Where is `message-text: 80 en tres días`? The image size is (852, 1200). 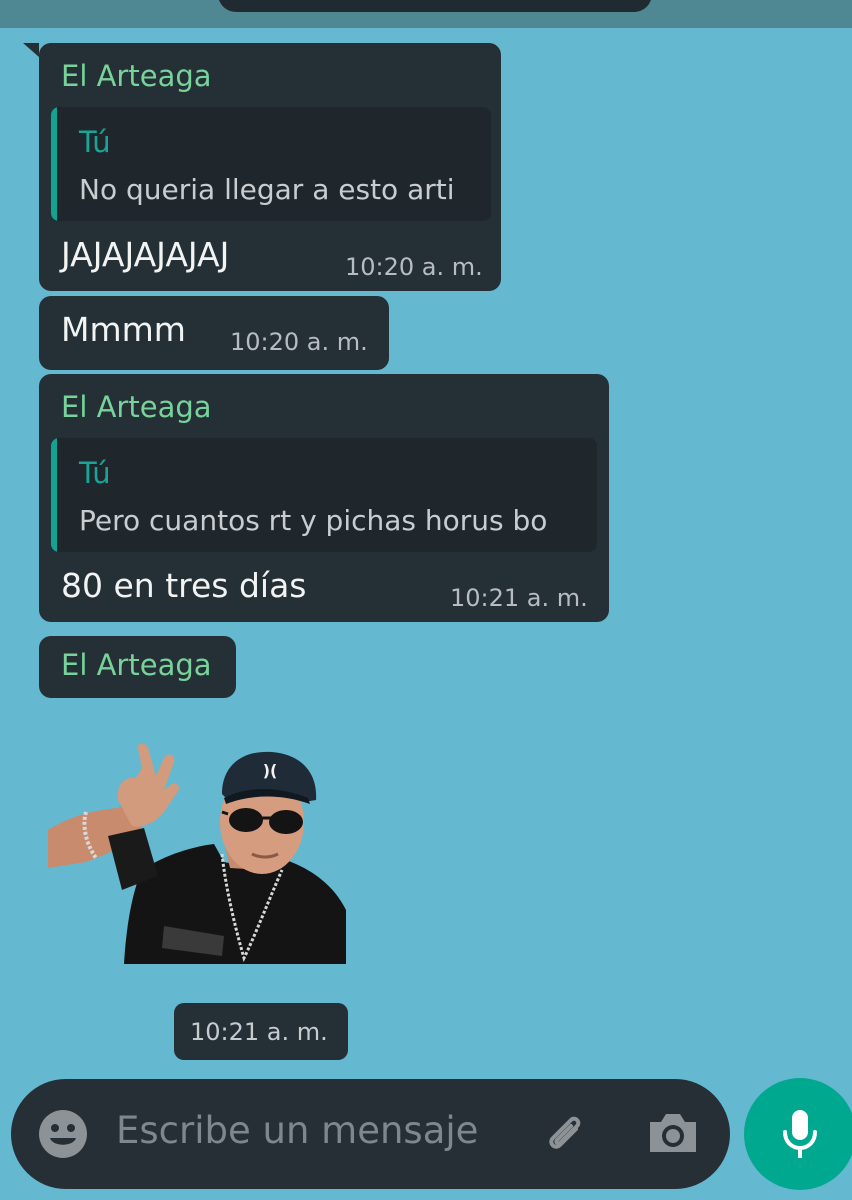
message-text: 80 en tres días is located at coordinates (184, 585).